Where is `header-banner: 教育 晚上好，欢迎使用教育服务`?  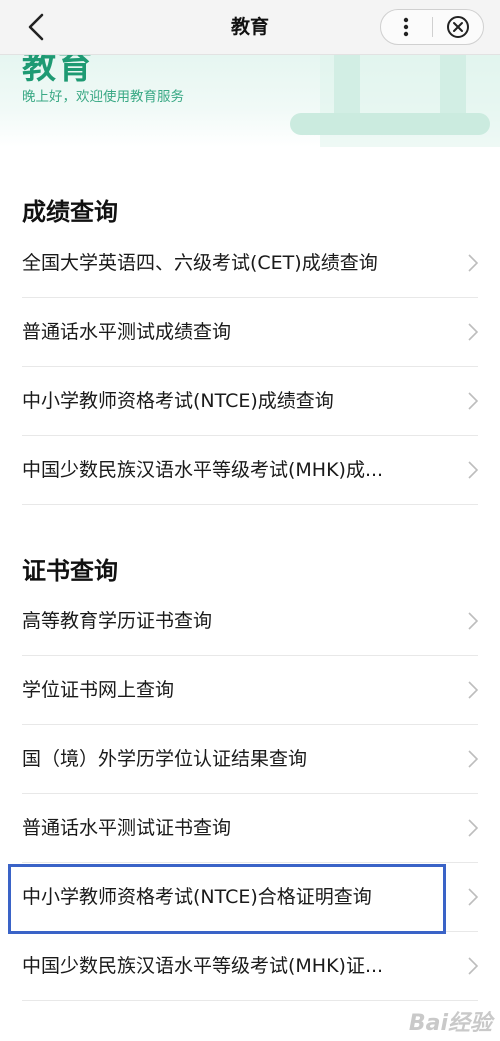
header-banner: 教育 晚上好，欢迎使用教育服务 is located at coordinates (250, 101).